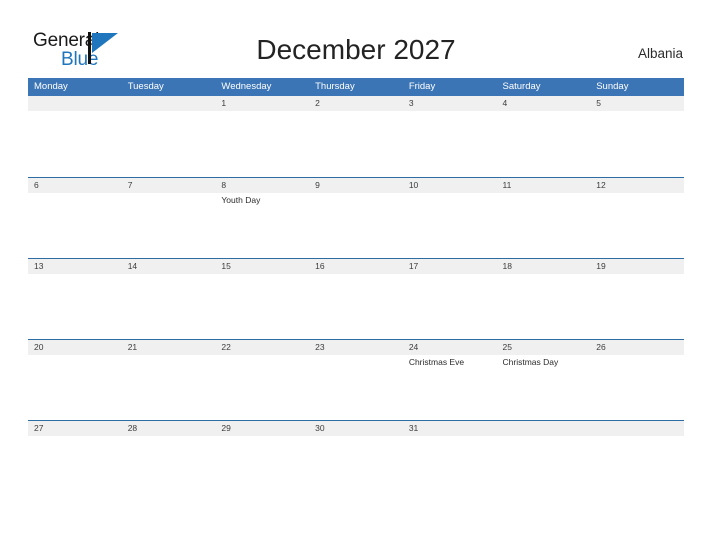 This screenshot has width=712, height=550. Describe the element at coordinates (226, 266) in the screenshot. I see `day-number: 15` at that location.